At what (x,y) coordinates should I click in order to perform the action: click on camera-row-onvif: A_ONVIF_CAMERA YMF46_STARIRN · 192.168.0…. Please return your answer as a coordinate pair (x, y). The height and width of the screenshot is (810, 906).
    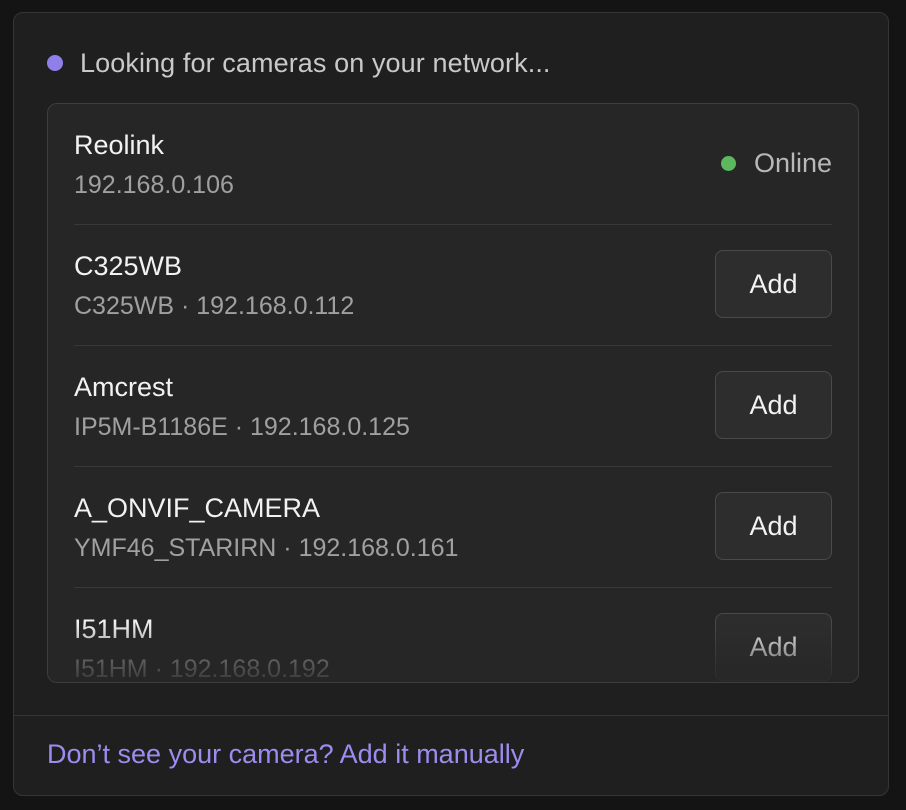
    Looking at the image, I should click on (453, 527).